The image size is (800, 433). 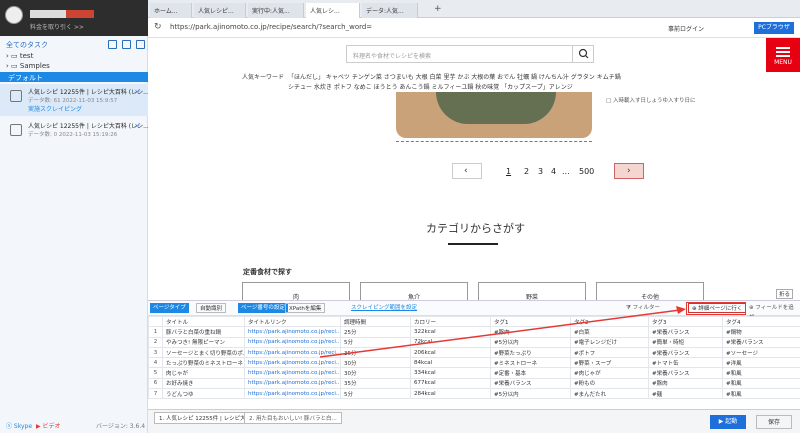 What do you see at coordinates (774, 422) in the screenshot?
I see `save-button: 保存` at bounding box center [774, 422].